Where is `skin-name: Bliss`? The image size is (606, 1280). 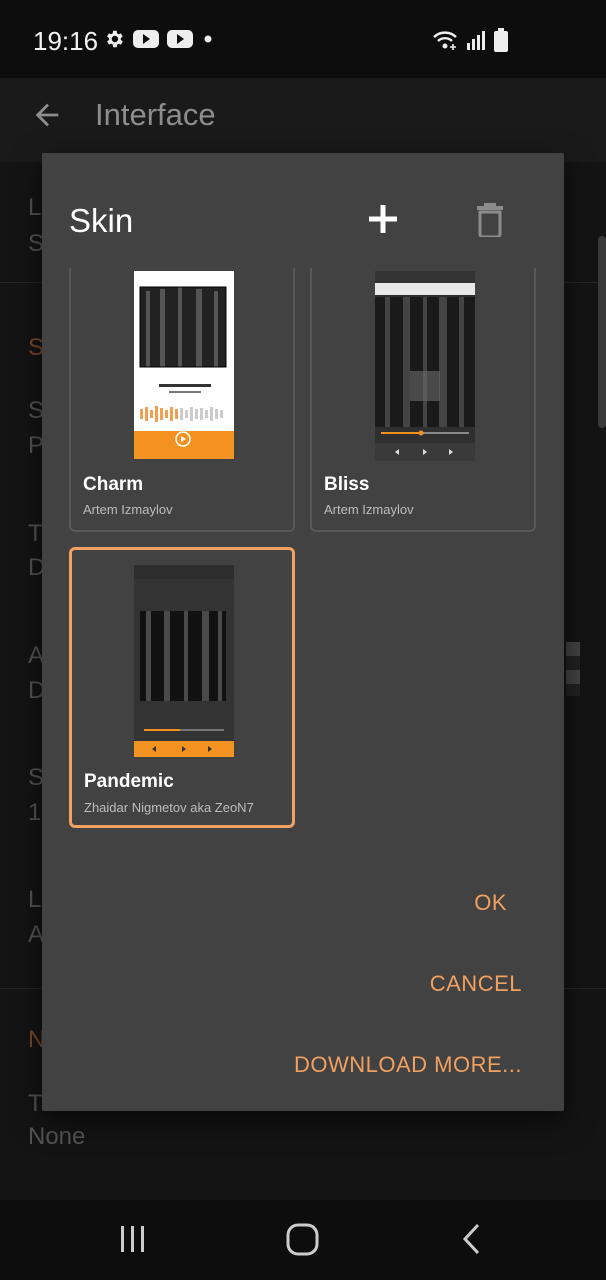
skin-name: Bliss is located at coordinates (347, 484).